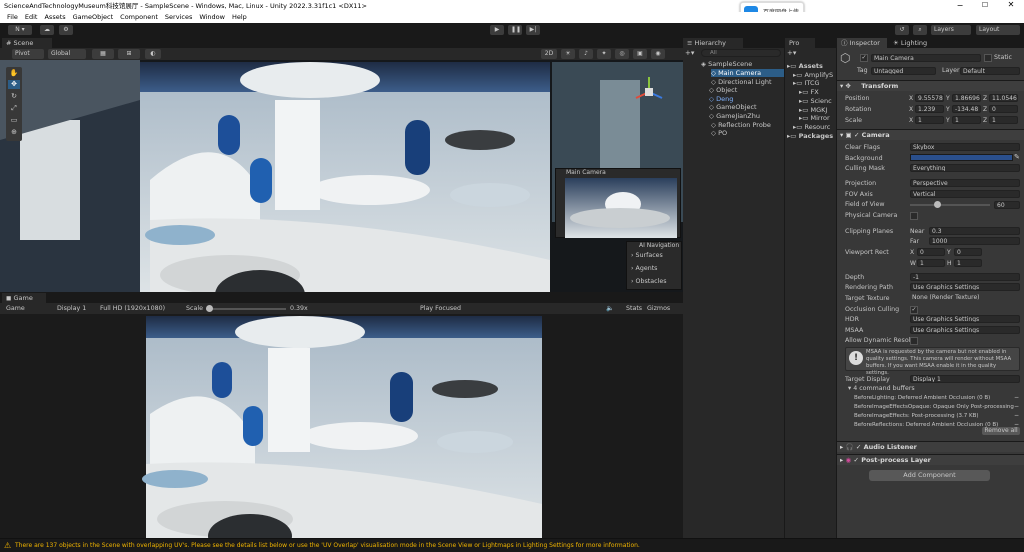 The width and height of the screenshot is (1024, 552). I want to click on project-folder: ▸▭ Packages, so click(811, 136).